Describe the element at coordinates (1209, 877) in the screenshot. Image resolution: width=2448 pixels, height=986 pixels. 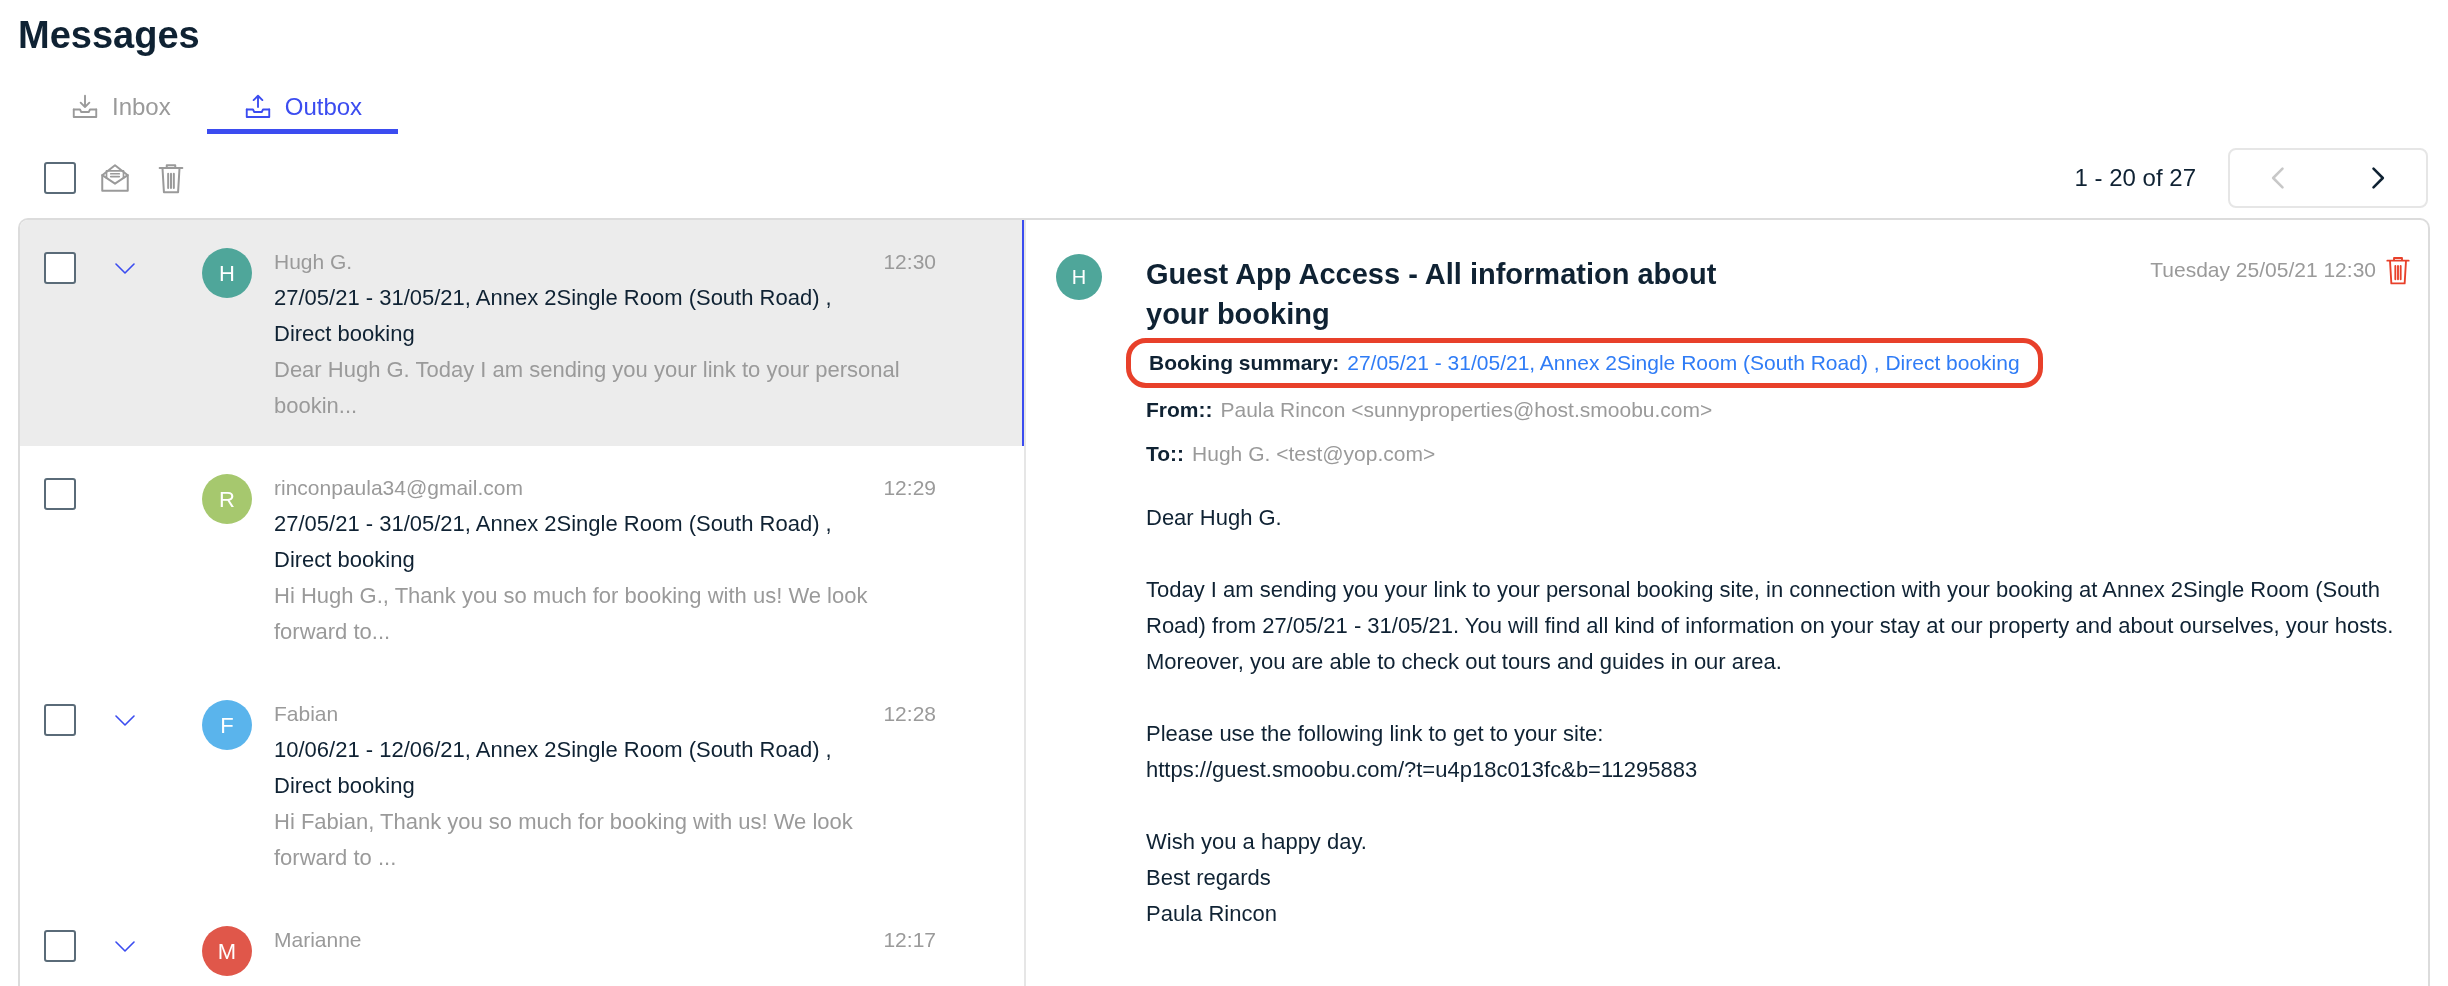
I see `body-text: Best regards` at that location.